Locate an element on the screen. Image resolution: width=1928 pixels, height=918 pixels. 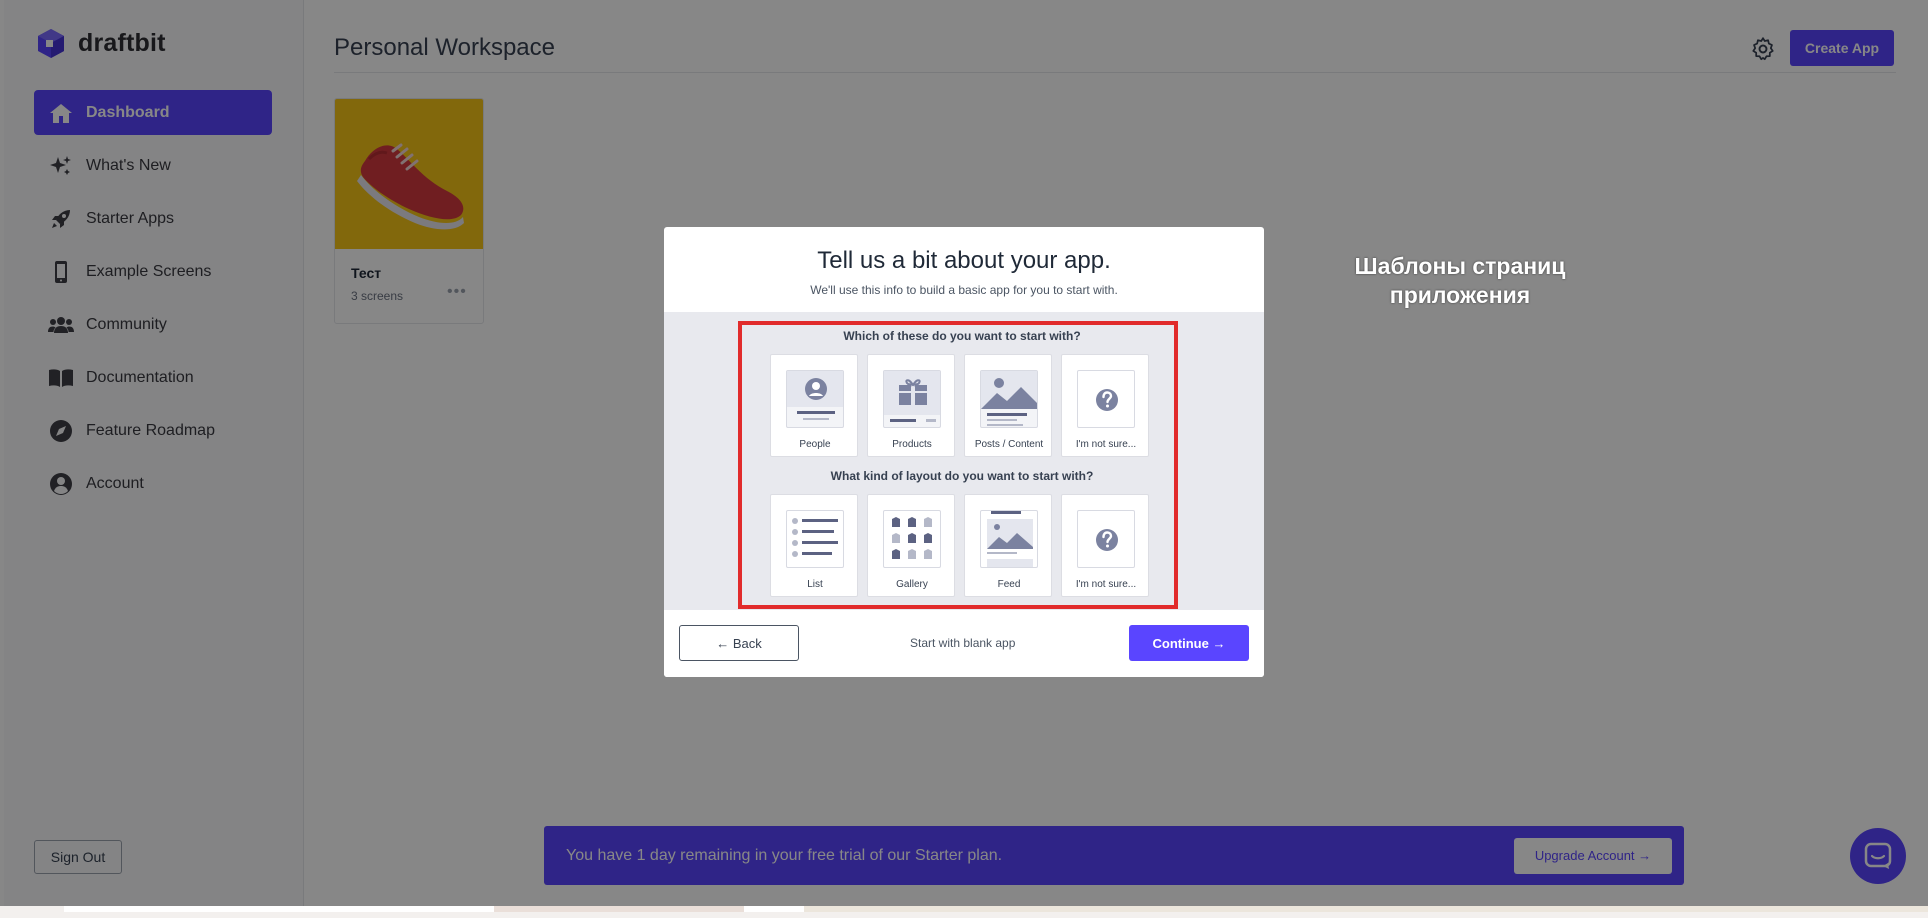
option-list: List is located at coordinates (814, 545).